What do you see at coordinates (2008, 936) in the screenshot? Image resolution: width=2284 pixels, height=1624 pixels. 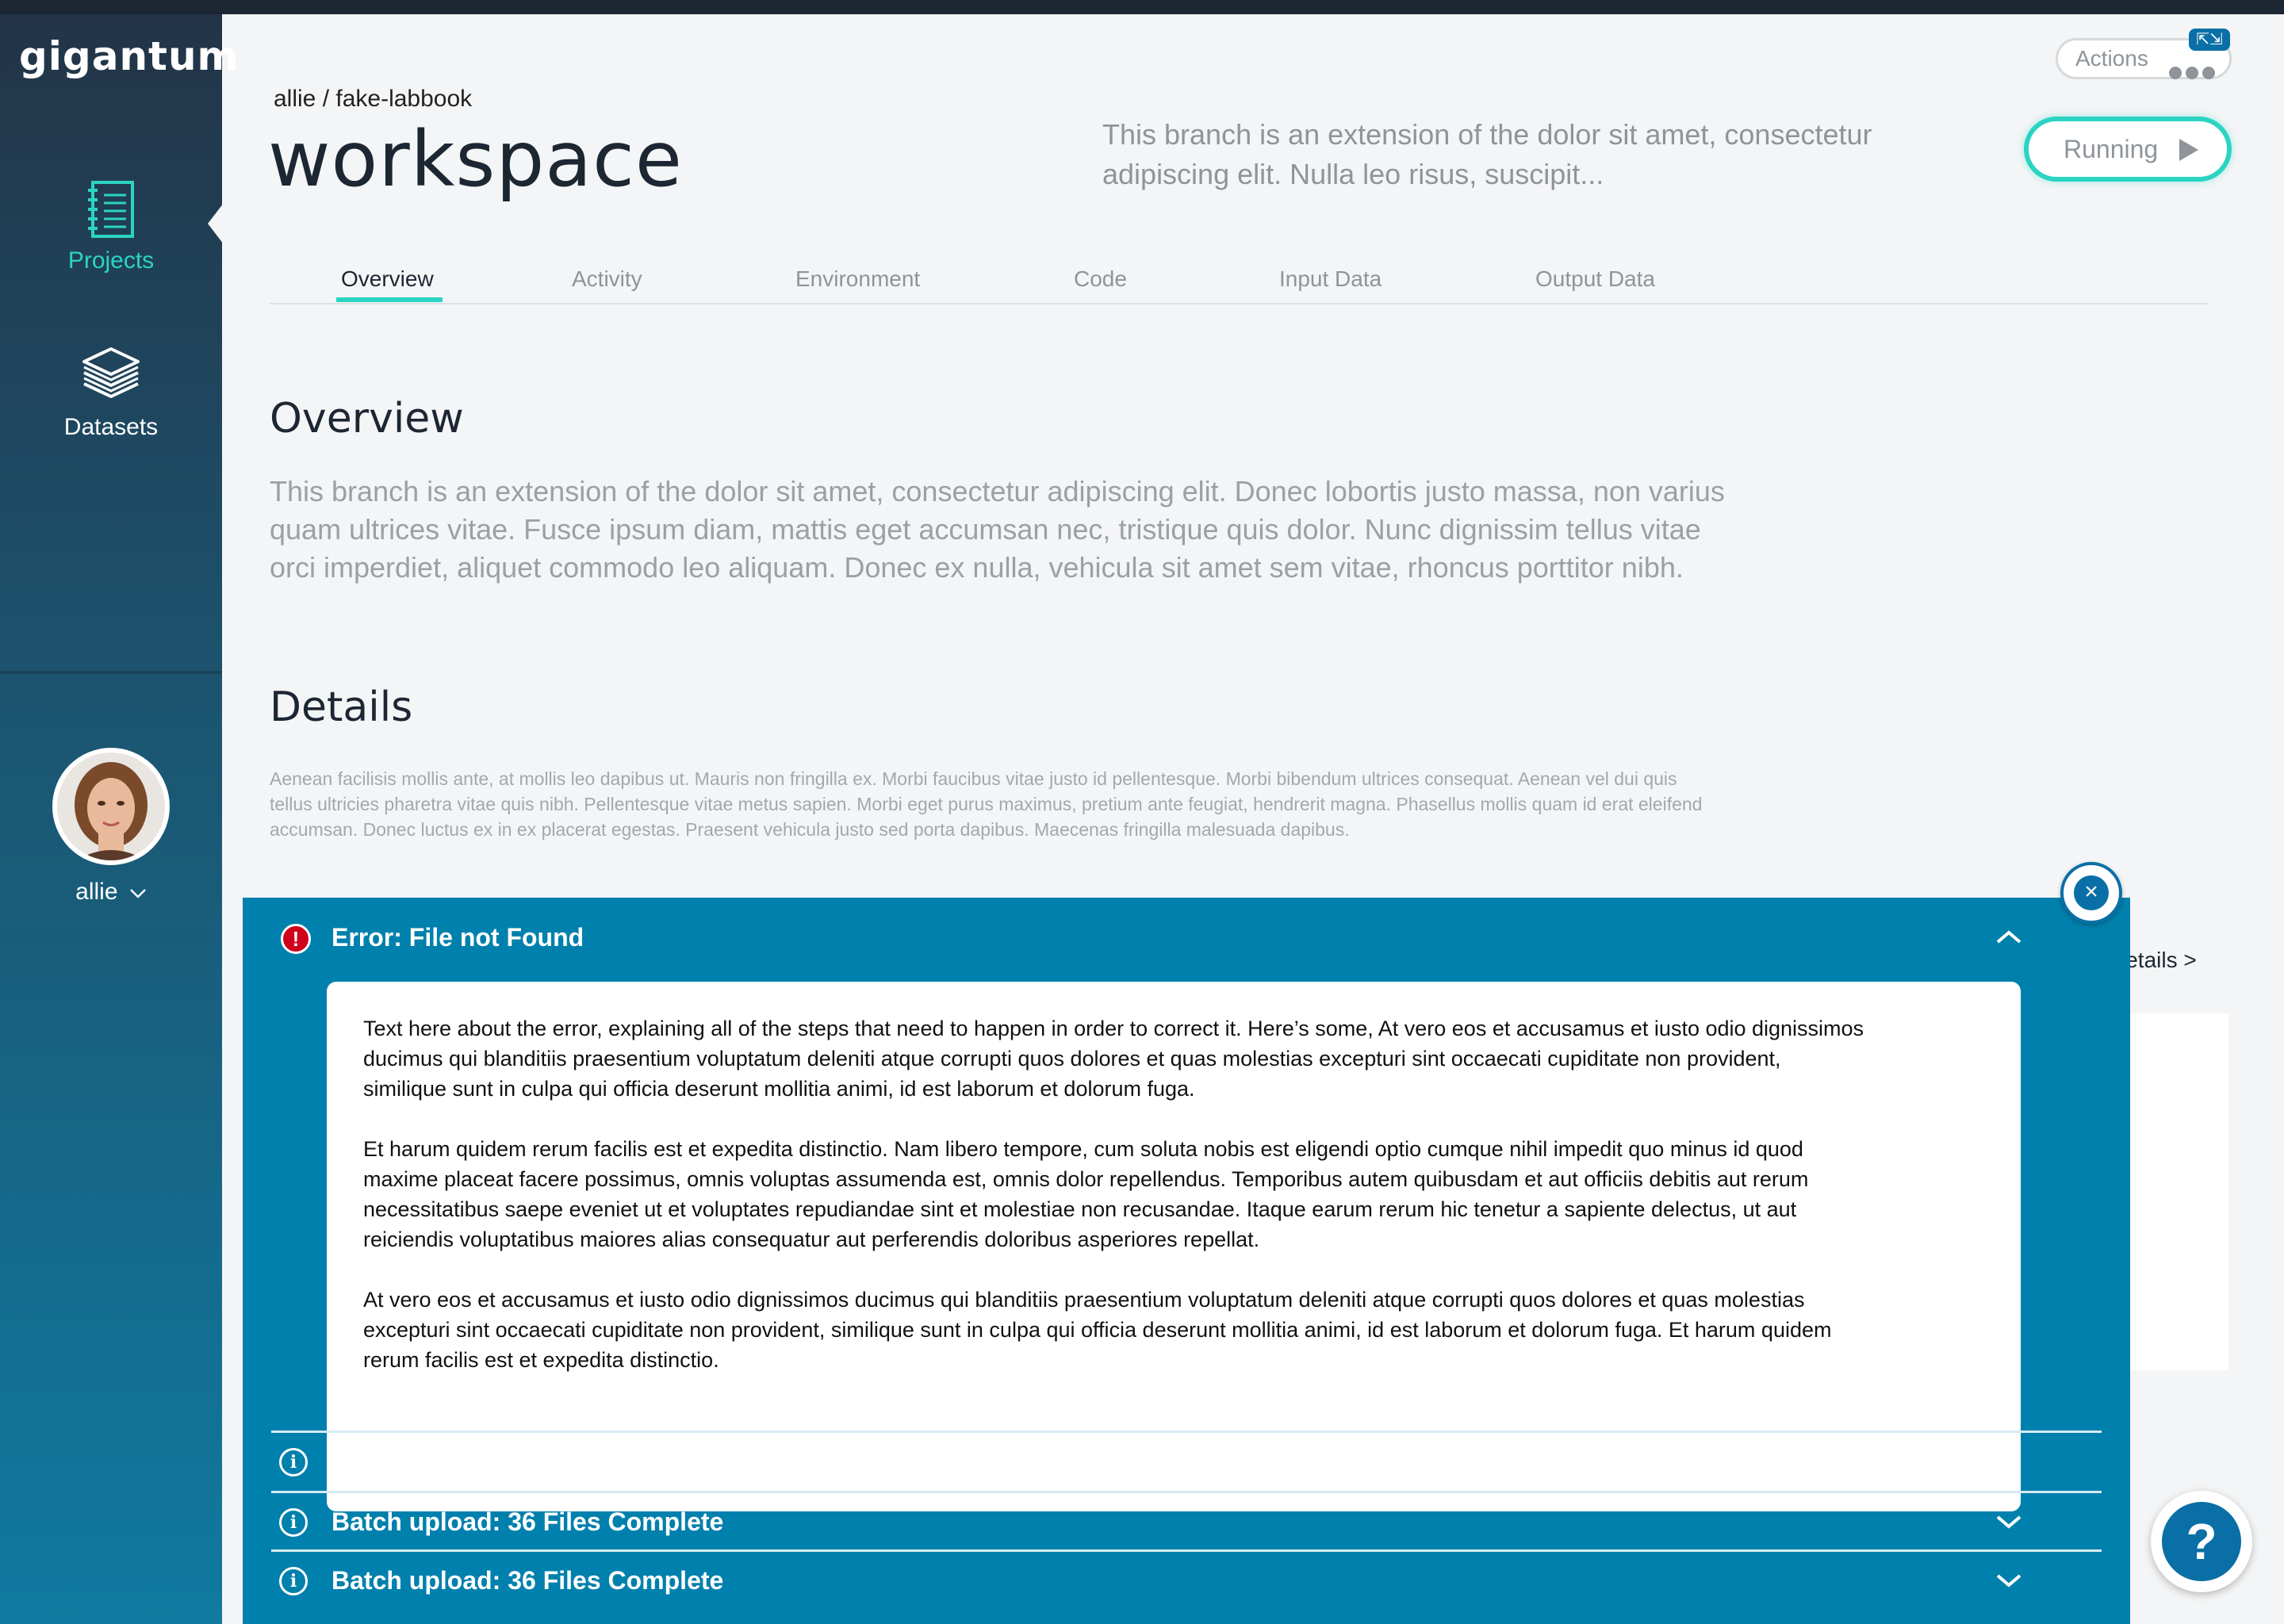 I see `chevron-up-icon` at bounding box center [2008, 936].